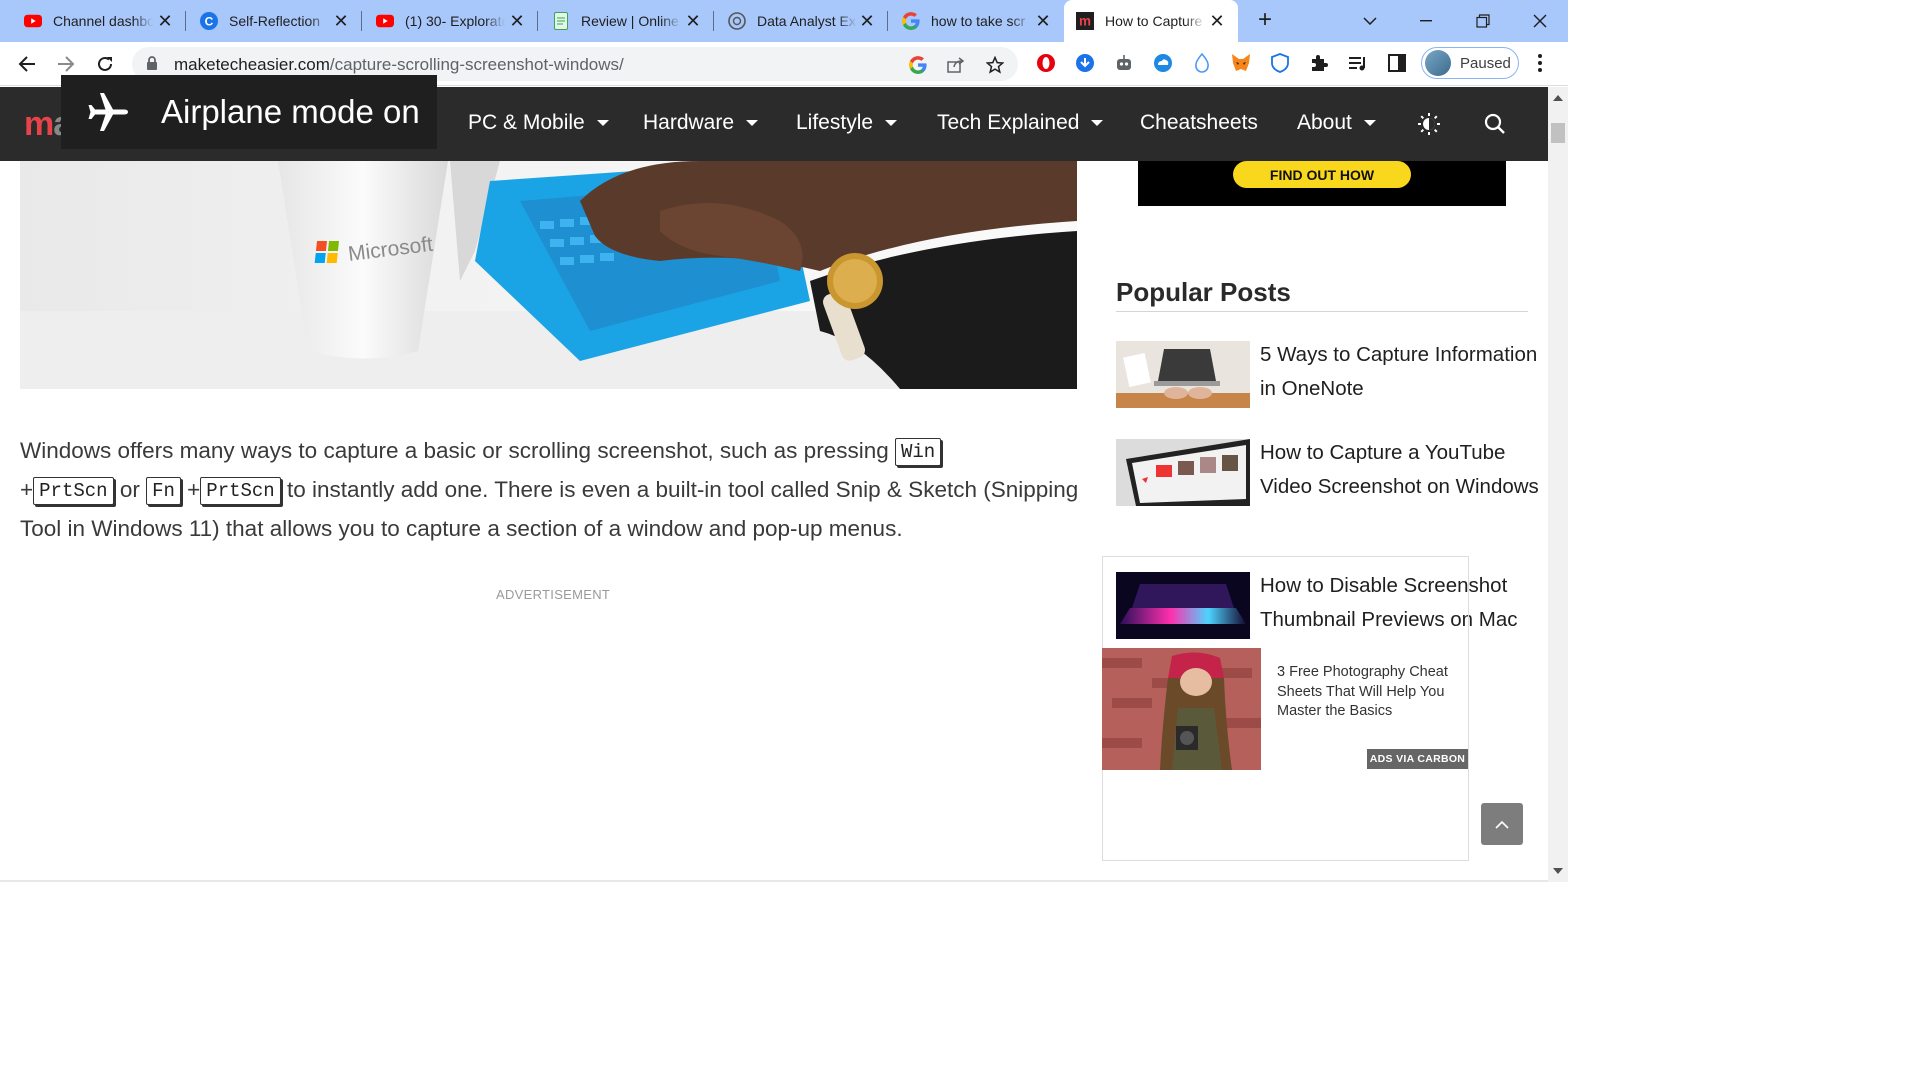 The height and width of the screenshot is (1080, 1920). What do you see at coordinates (1008, 122) in the screenshot?
I see `nav-label: Tech Explained` at bounding box center [1008, 122].